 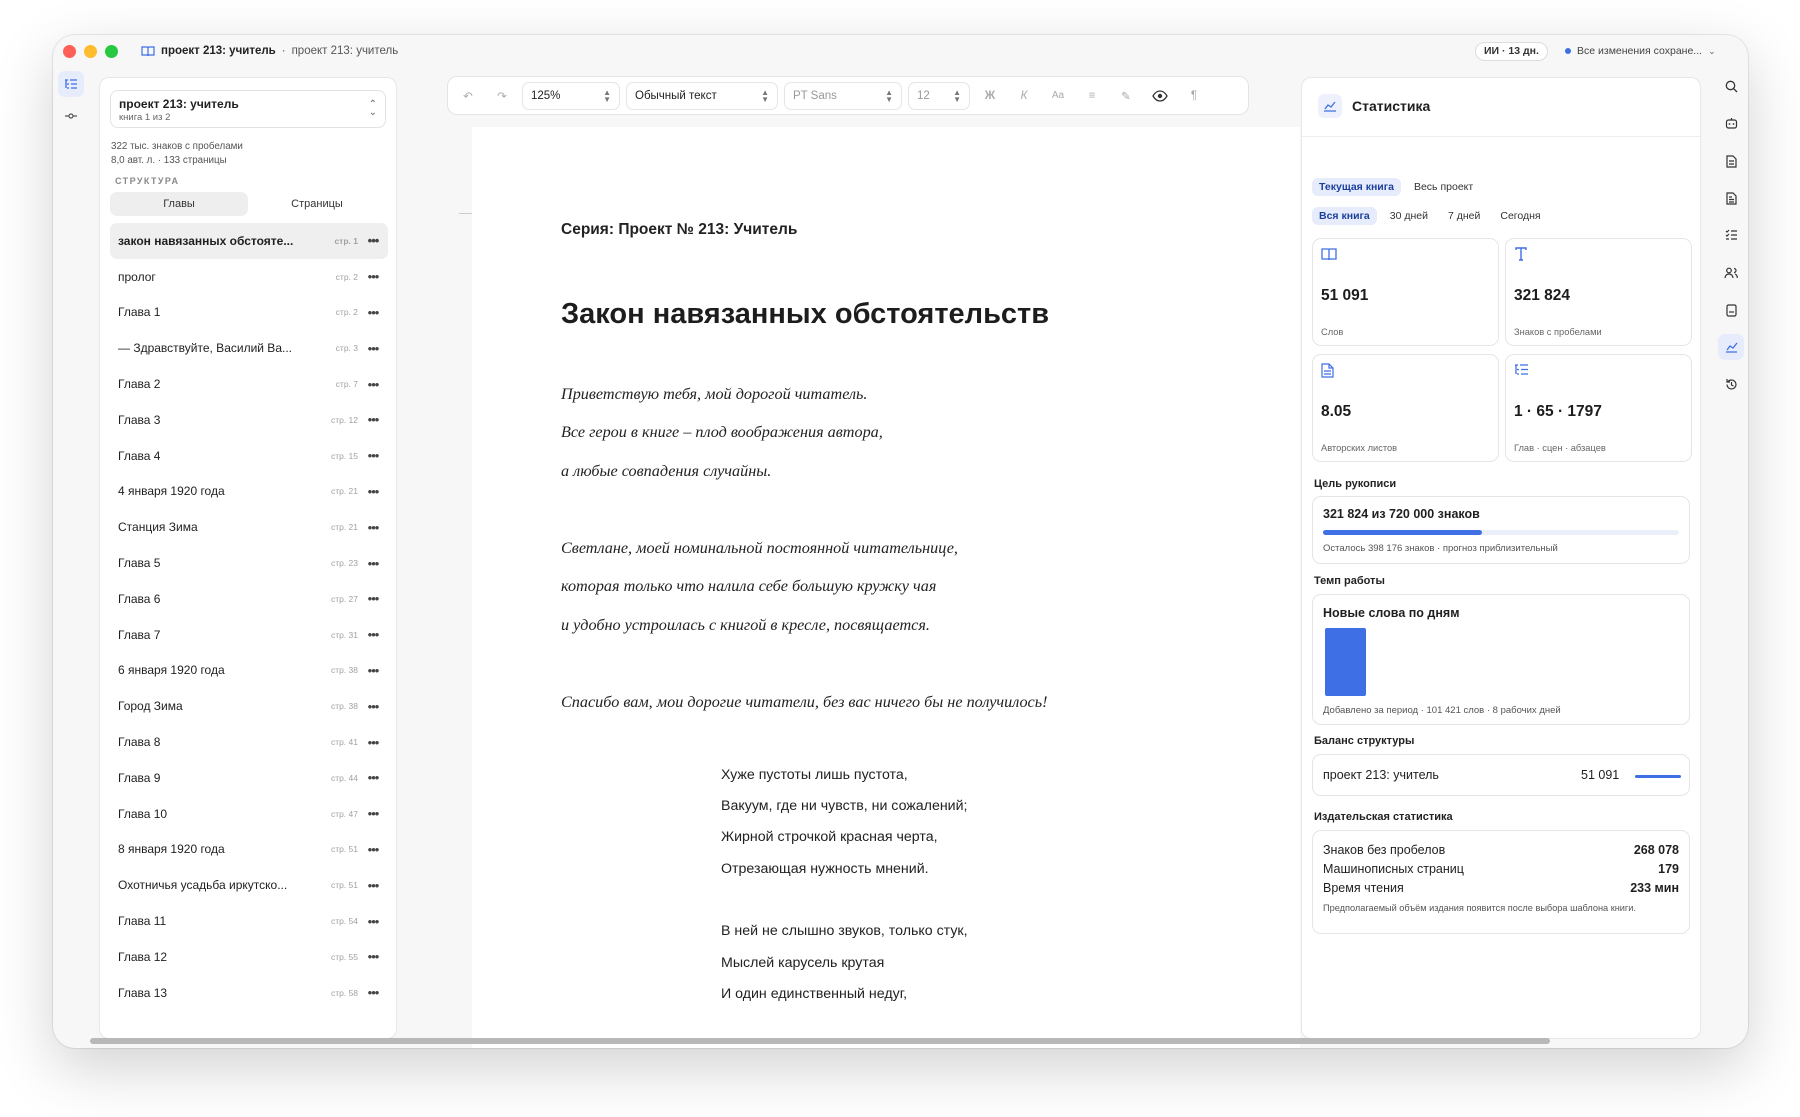 I want to click on list-item: Глава 2 стр. 7 •••, so click(x=249, y=384).